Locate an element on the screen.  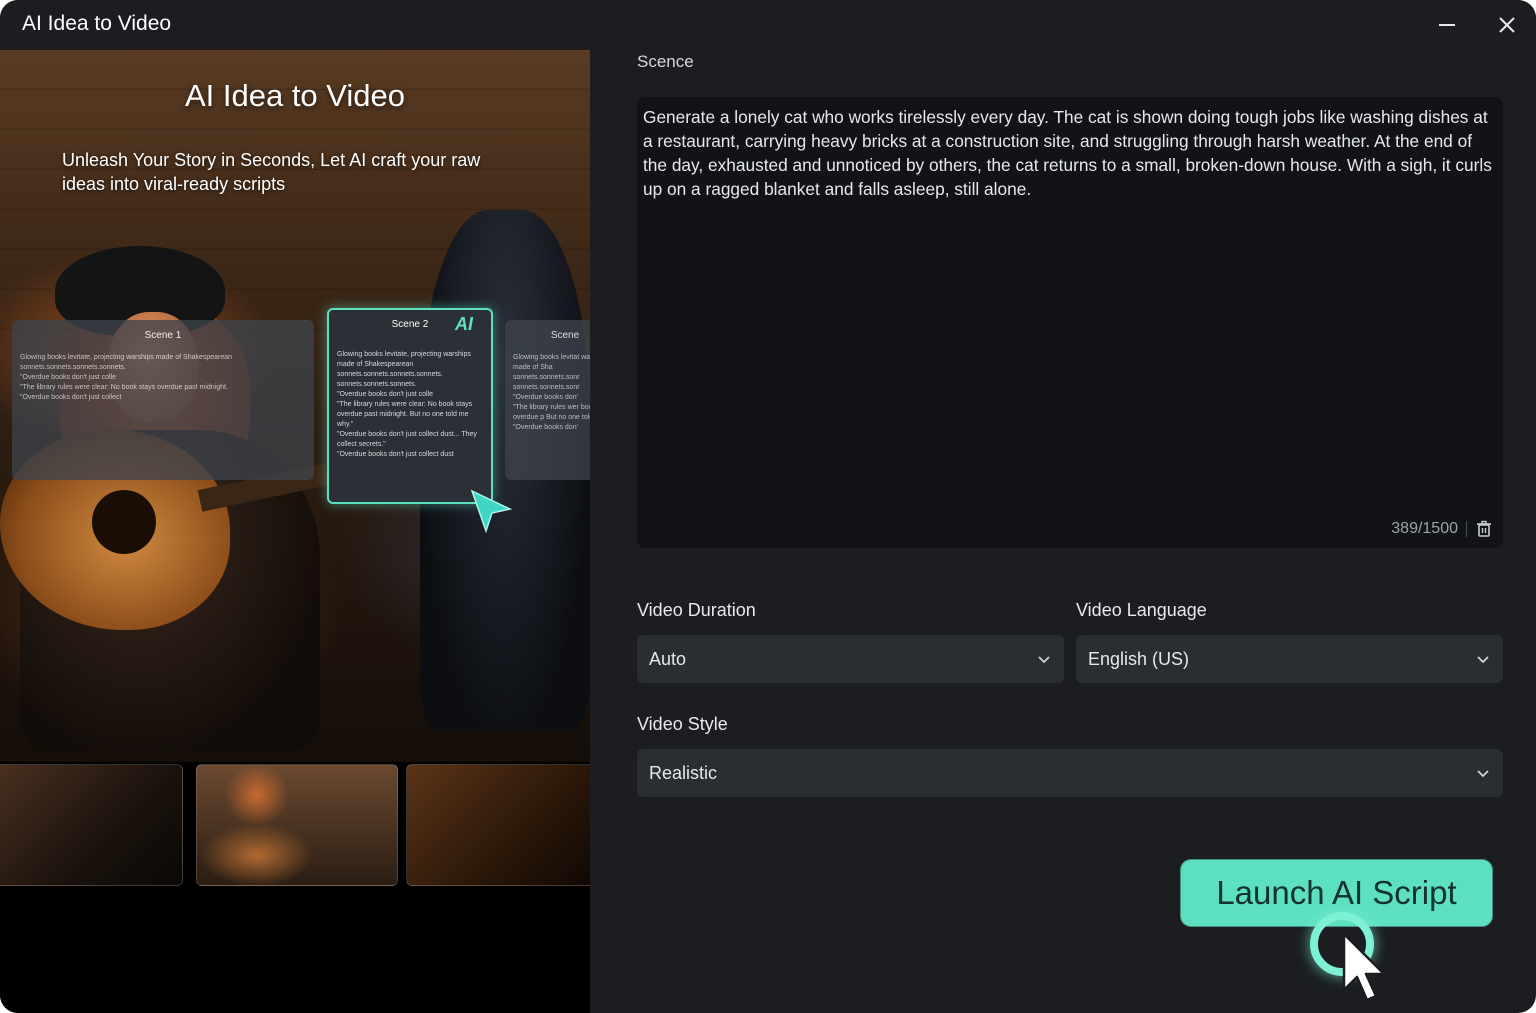
video-language-value: English (US) is located at coordinates (1139, 658).